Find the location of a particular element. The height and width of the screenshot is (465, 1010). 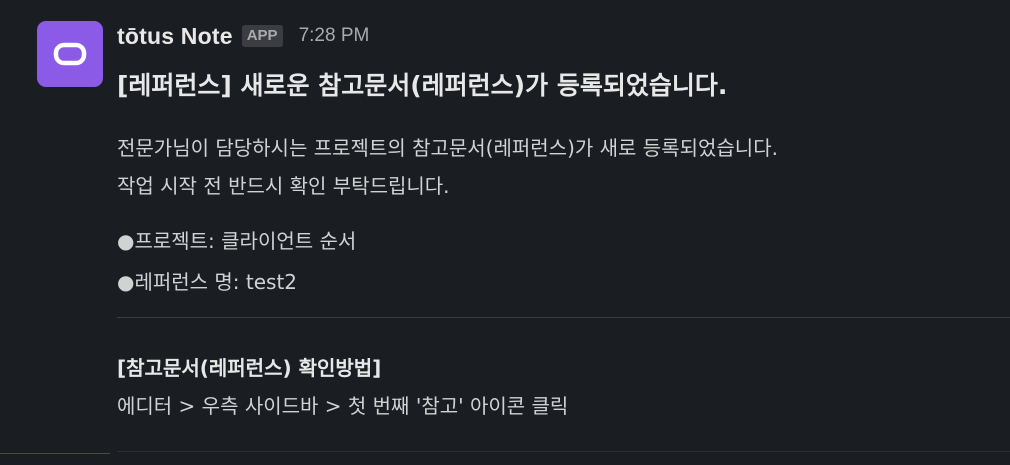

app-badge: APP is located at coordinates (262, 36).